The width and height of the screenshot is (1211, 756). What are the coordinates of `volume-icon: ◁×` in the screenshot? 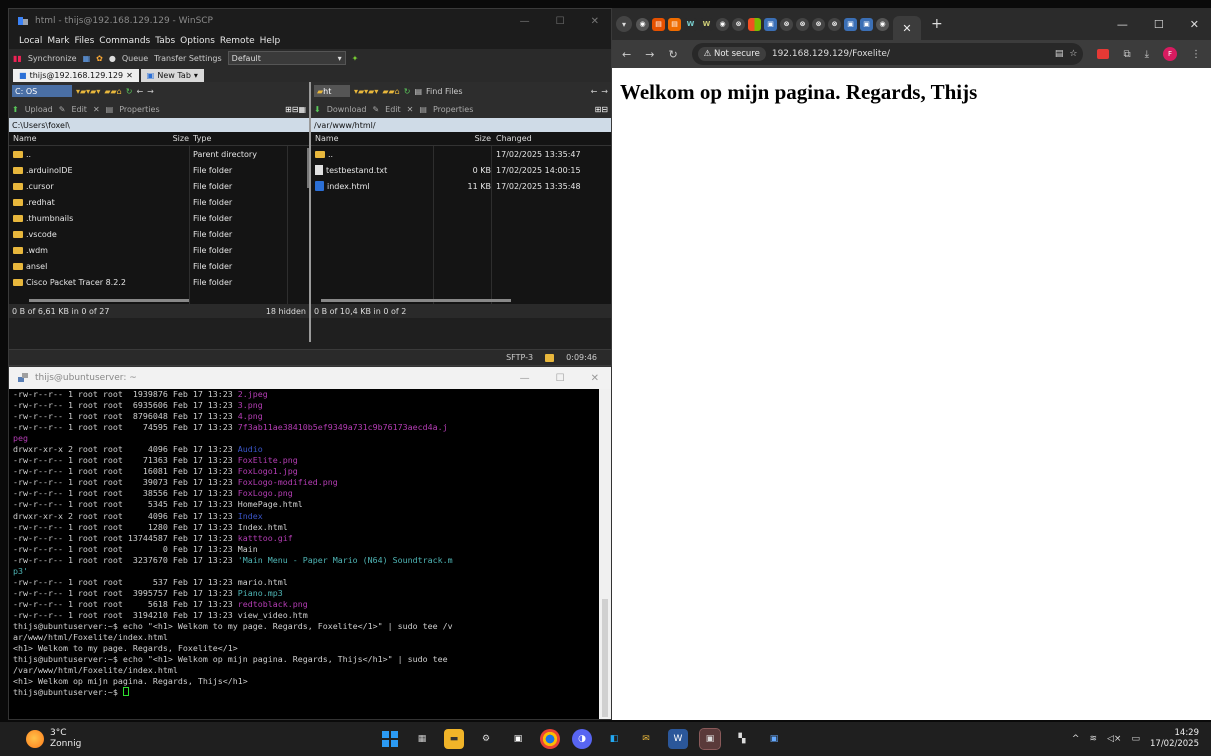 It's located at (1114, 739).